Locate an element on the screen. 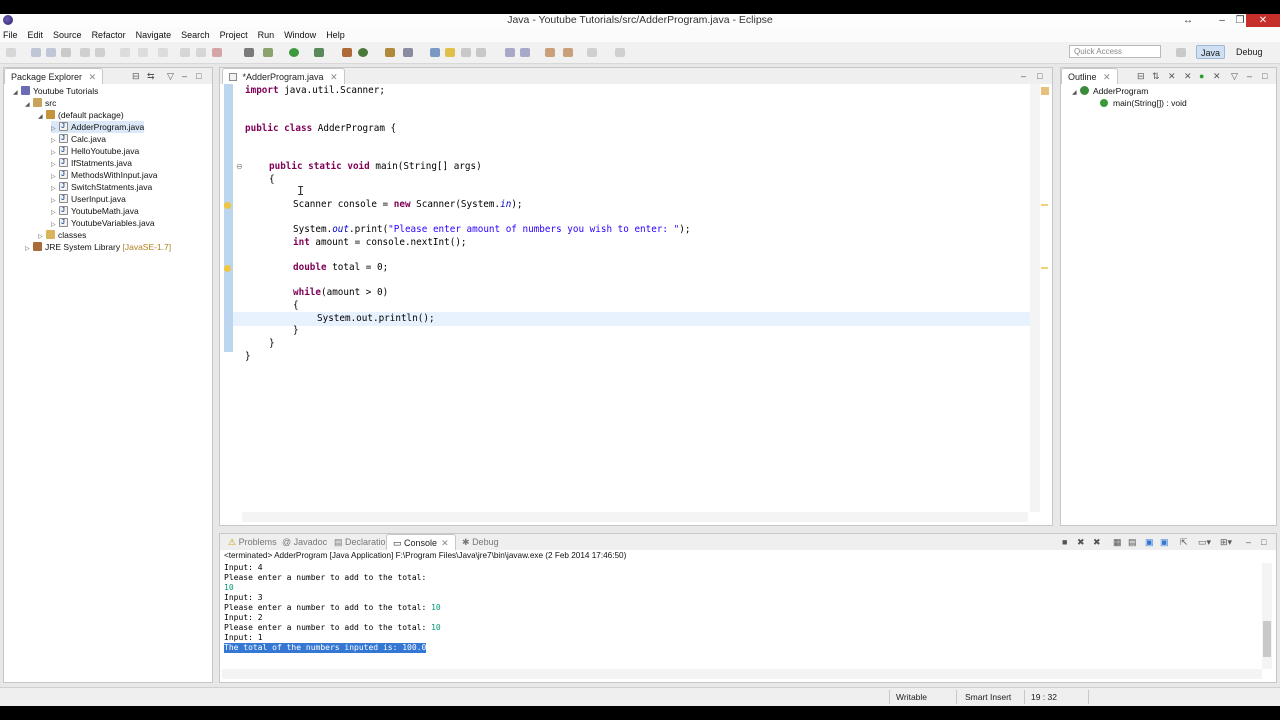  terminate-console-icon: ■ is located at coordinates (1064, 542).